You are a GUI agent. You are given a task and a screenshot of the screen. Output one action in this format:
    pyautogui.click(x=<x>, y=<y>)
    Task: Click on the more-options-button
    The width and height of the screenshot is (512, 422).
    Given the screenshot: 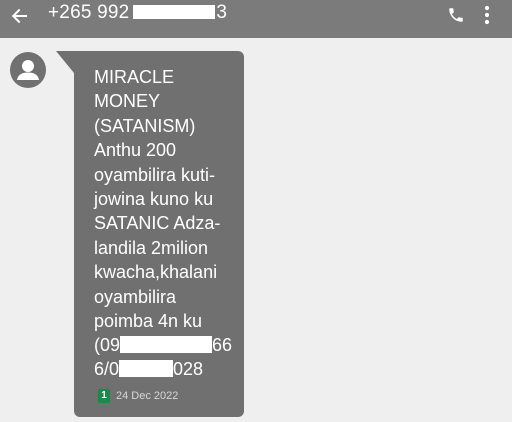 What is the action you would take?
    pyautogui.click(x=487, y=15)
    